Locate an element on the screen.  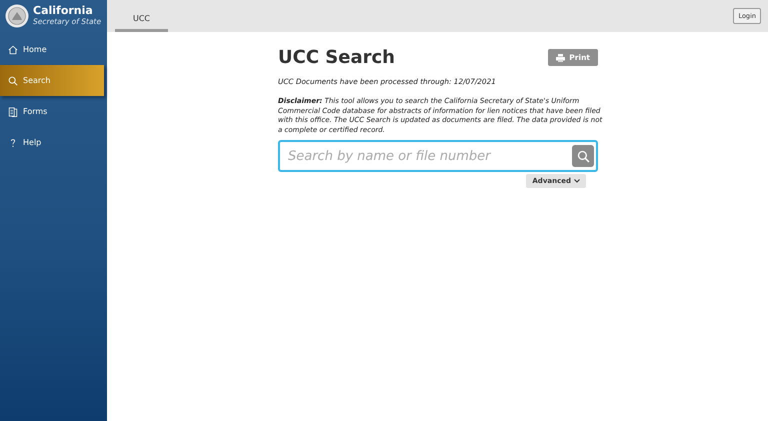
brand-title: California is located at coordinates (63, 11).